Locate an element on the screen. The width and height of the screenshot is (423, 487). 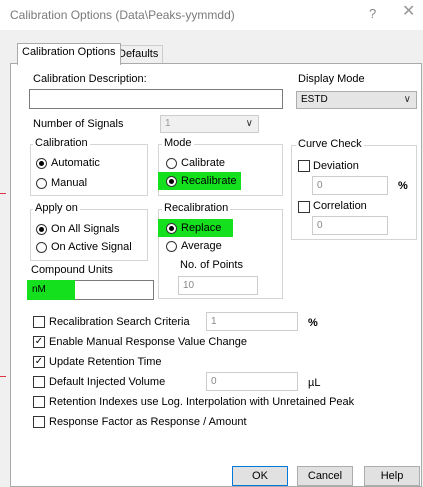
apply-on-group is located at coordinates (89, 235).